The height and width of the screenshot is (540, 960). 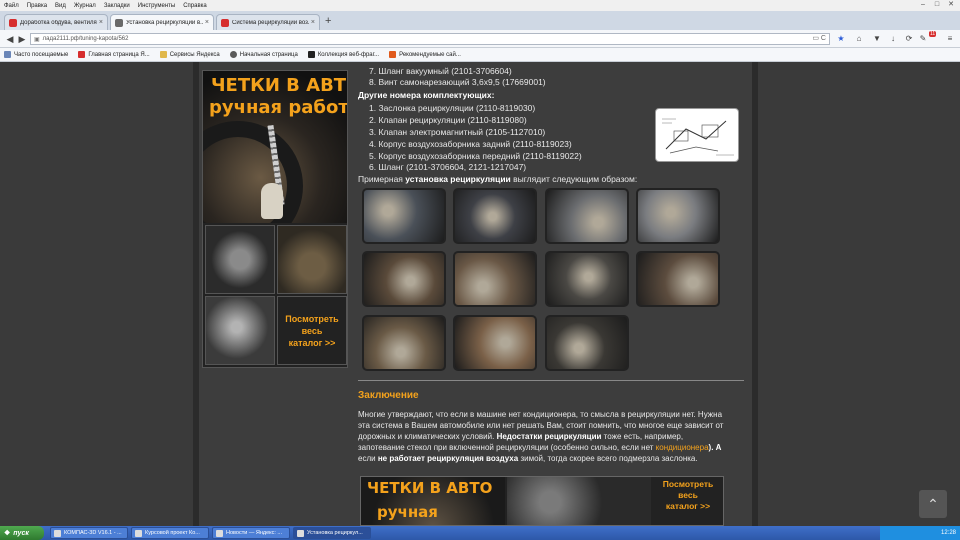 What do you see at coordinates (951, 5) in the screenshot?
I see `close-window-button: ✕` at bounding box center [951, 5].